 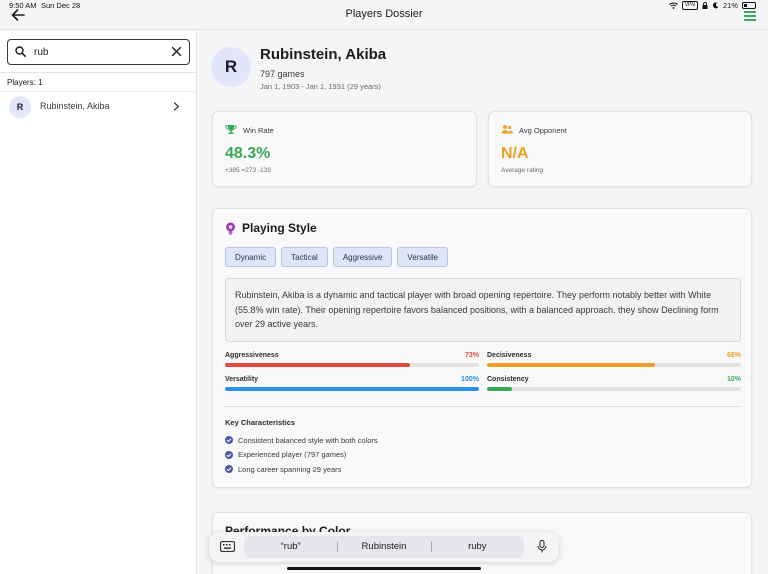 What do you see at coordinates (508, 379) in the screenshot?
I see `metric-label: Consistency` at bounding box center [508, 379].